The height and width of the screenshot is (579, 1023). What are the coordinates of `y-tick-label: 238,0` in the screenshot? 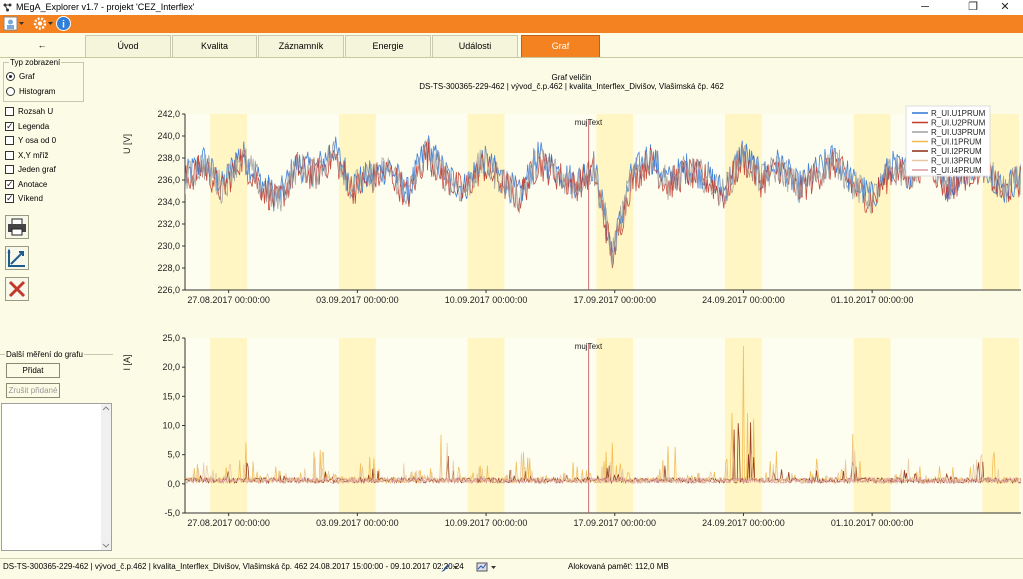 It's located at (168, 158).